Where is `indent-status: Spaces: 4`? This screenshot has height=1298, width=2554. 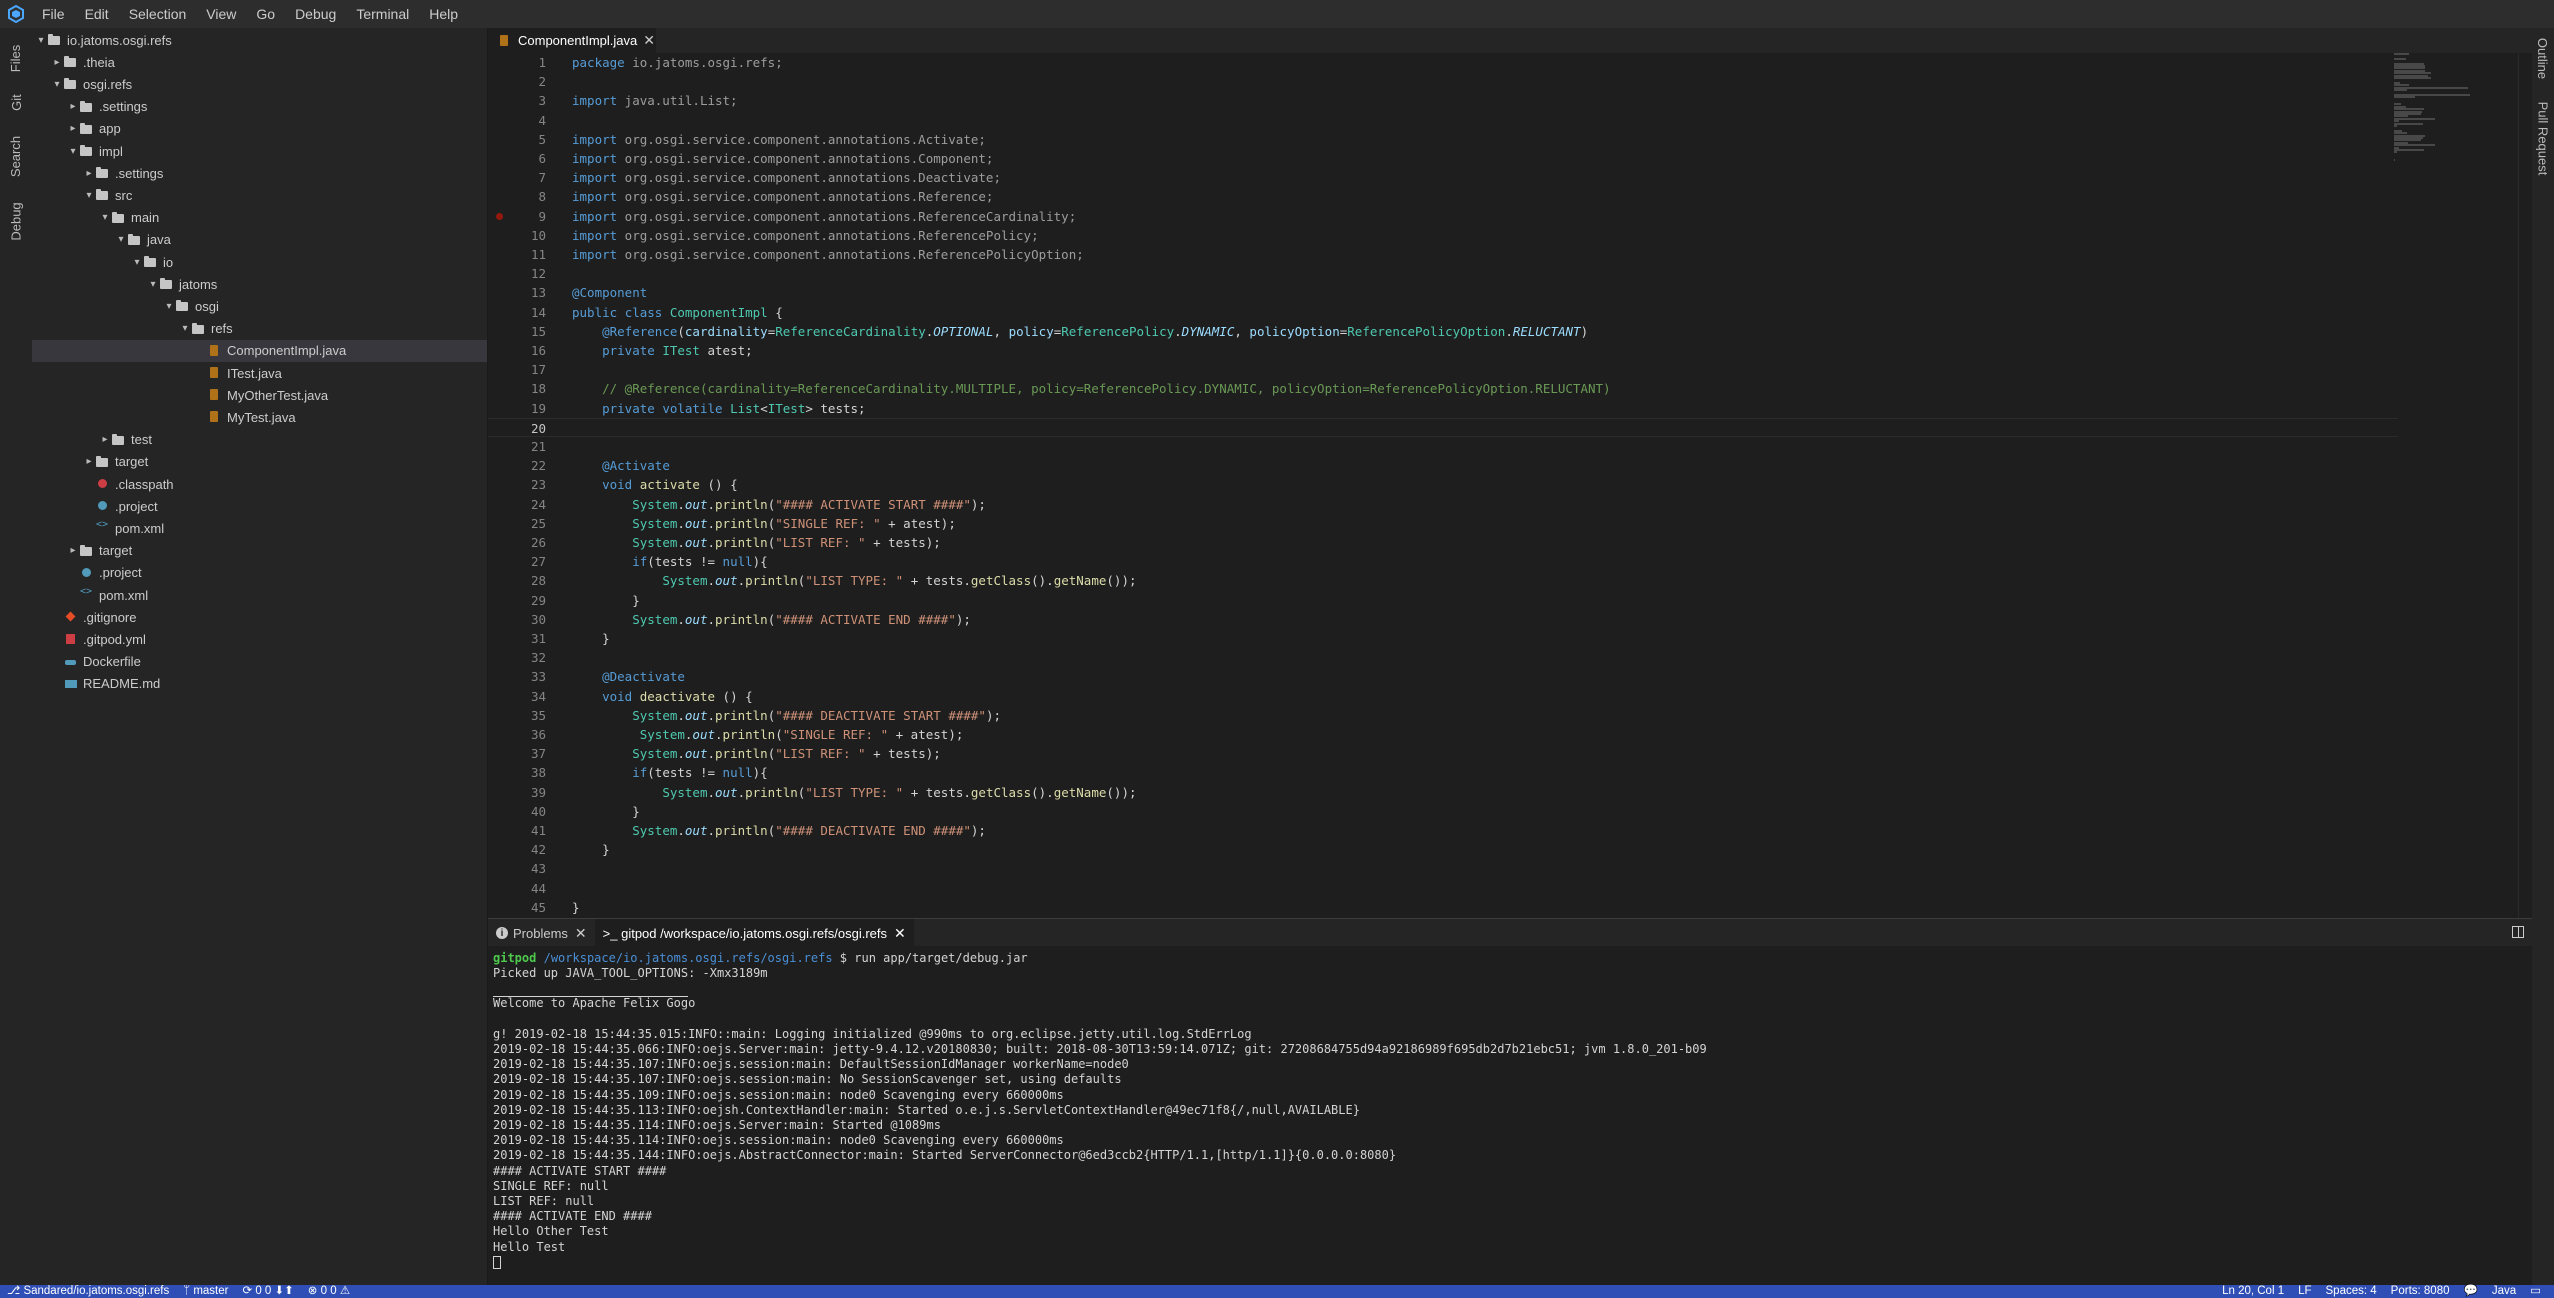 indent-status: Spaces: 4 is located at coordinates (2351, 1291).